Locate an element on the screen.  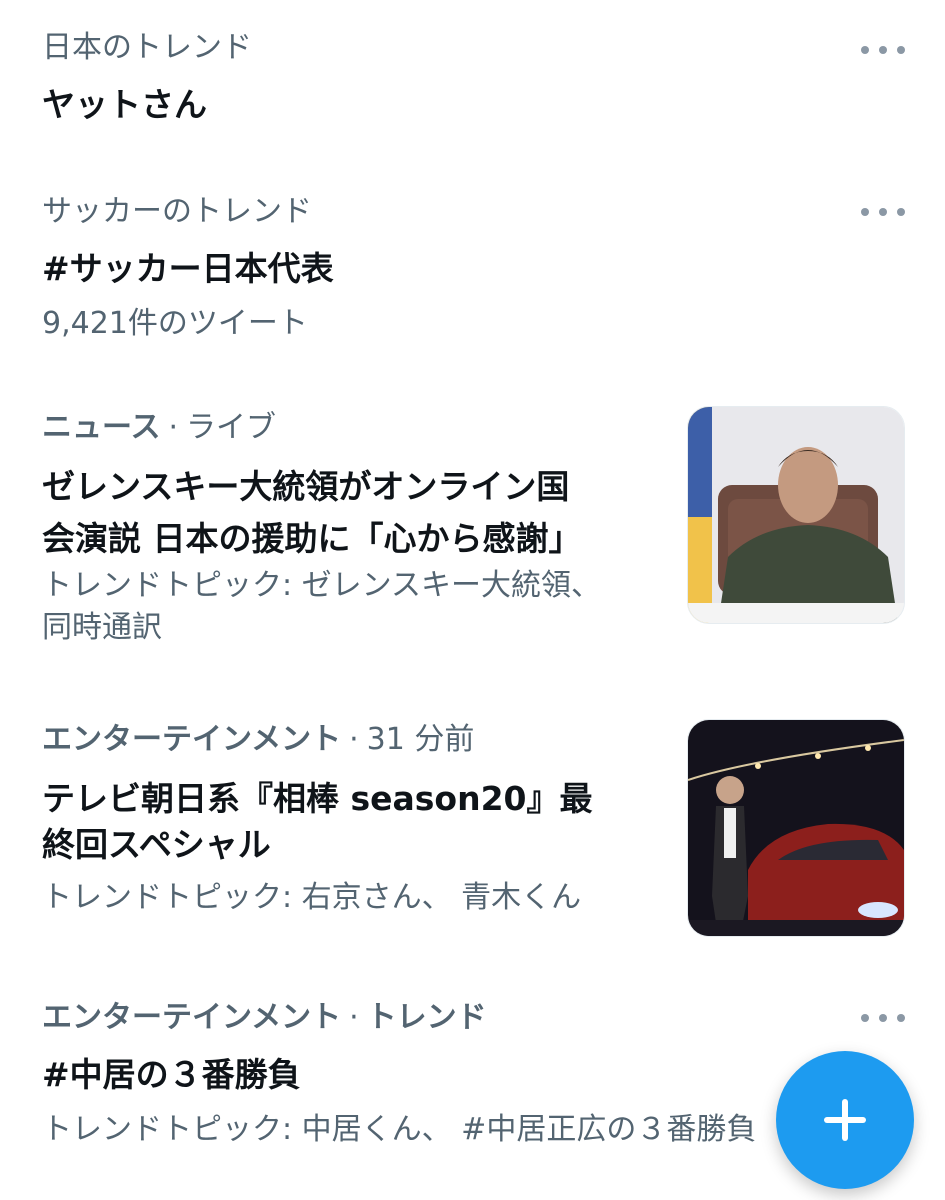
more-icon is located at coordinates (883, 1018).